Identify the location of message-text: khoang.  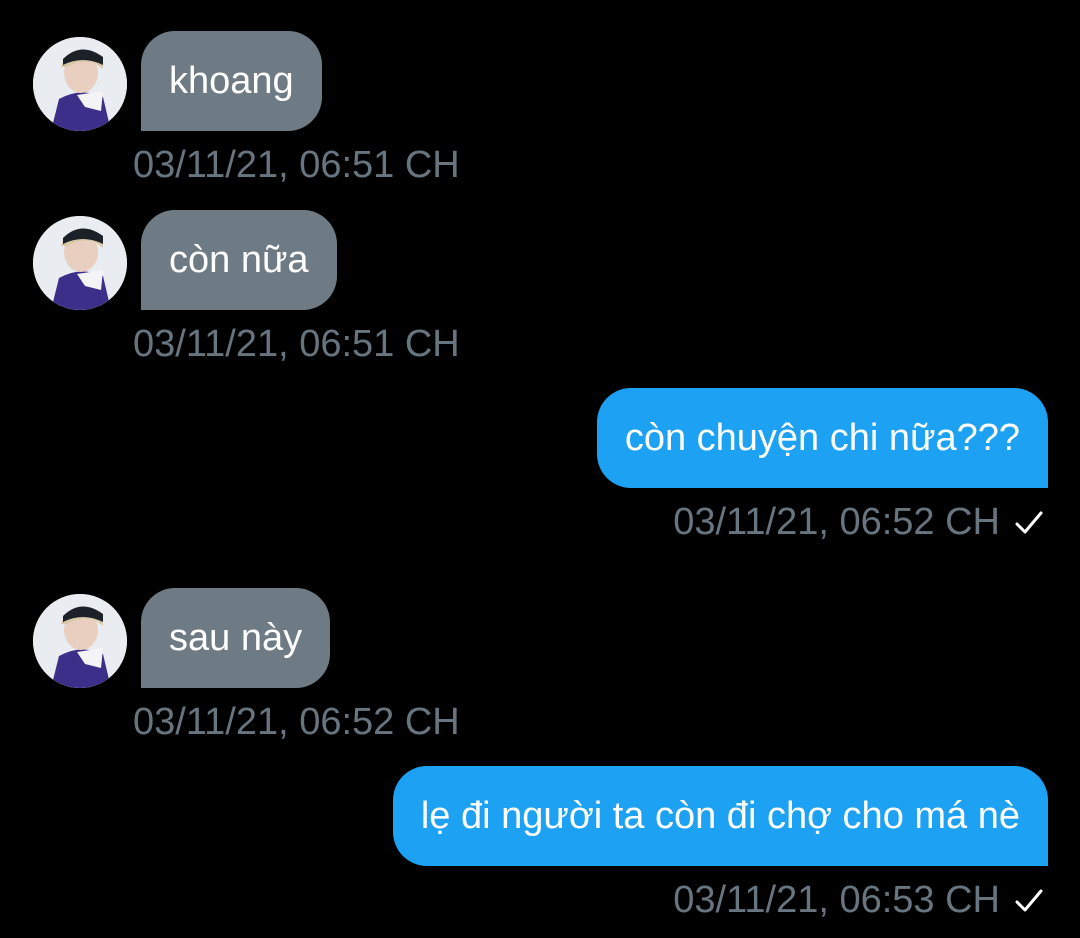
(231, 80).